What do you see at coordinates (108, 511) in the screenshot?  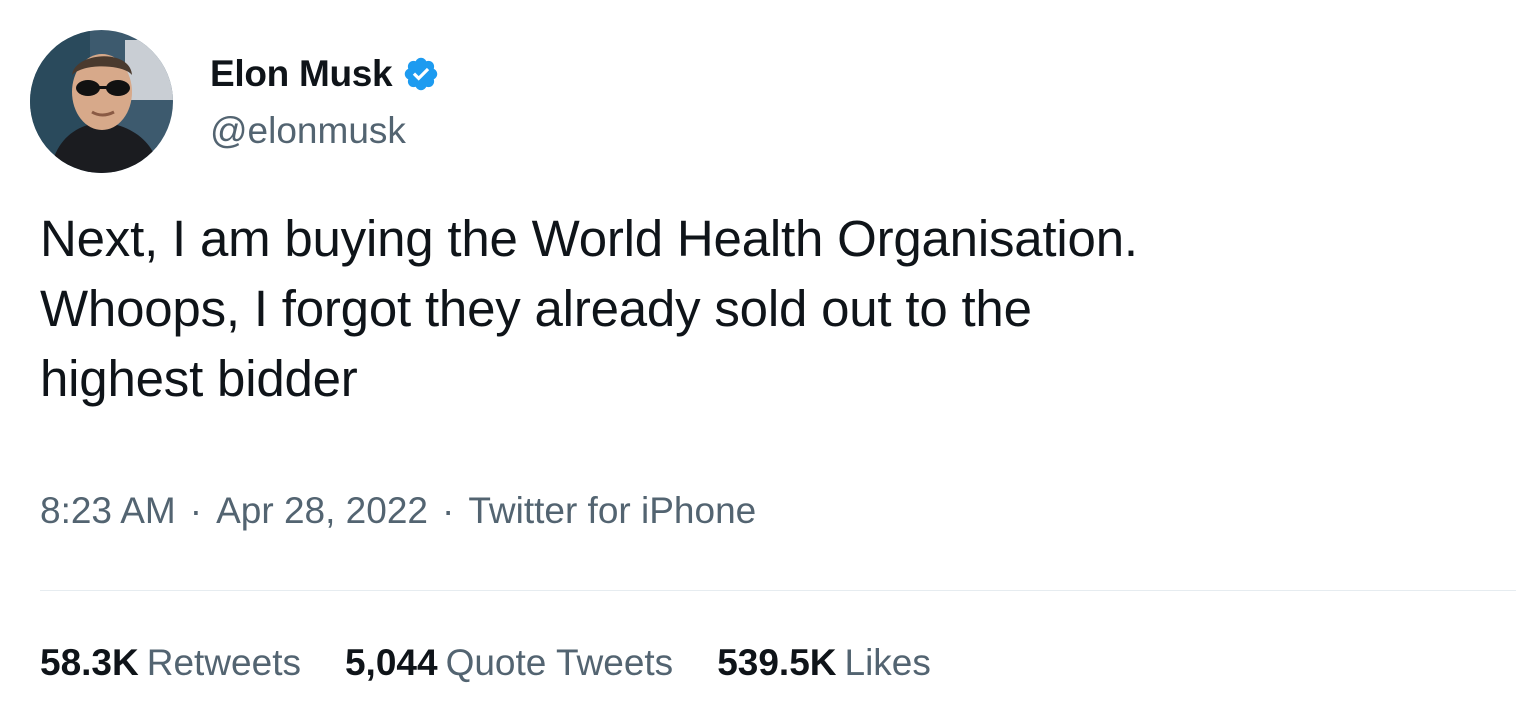 I see `tweet-time: 8:23 AM` at bounding box center [108, 511].